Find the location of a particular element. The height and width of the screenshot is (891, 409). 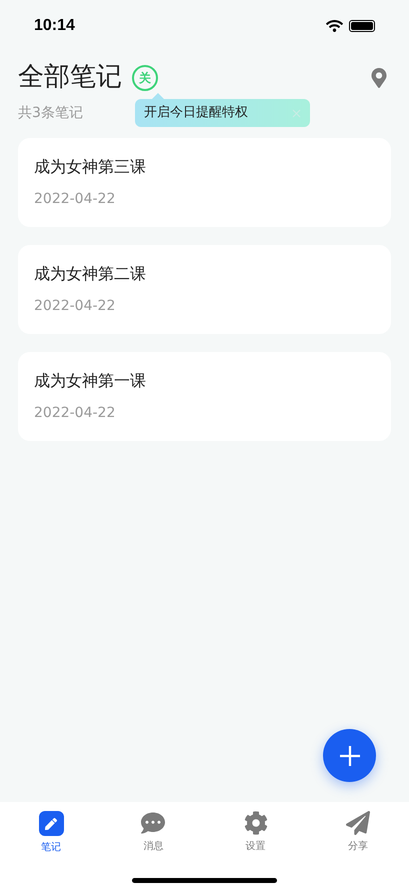

tab-item: 分享 is located at coordinates (357, 830).